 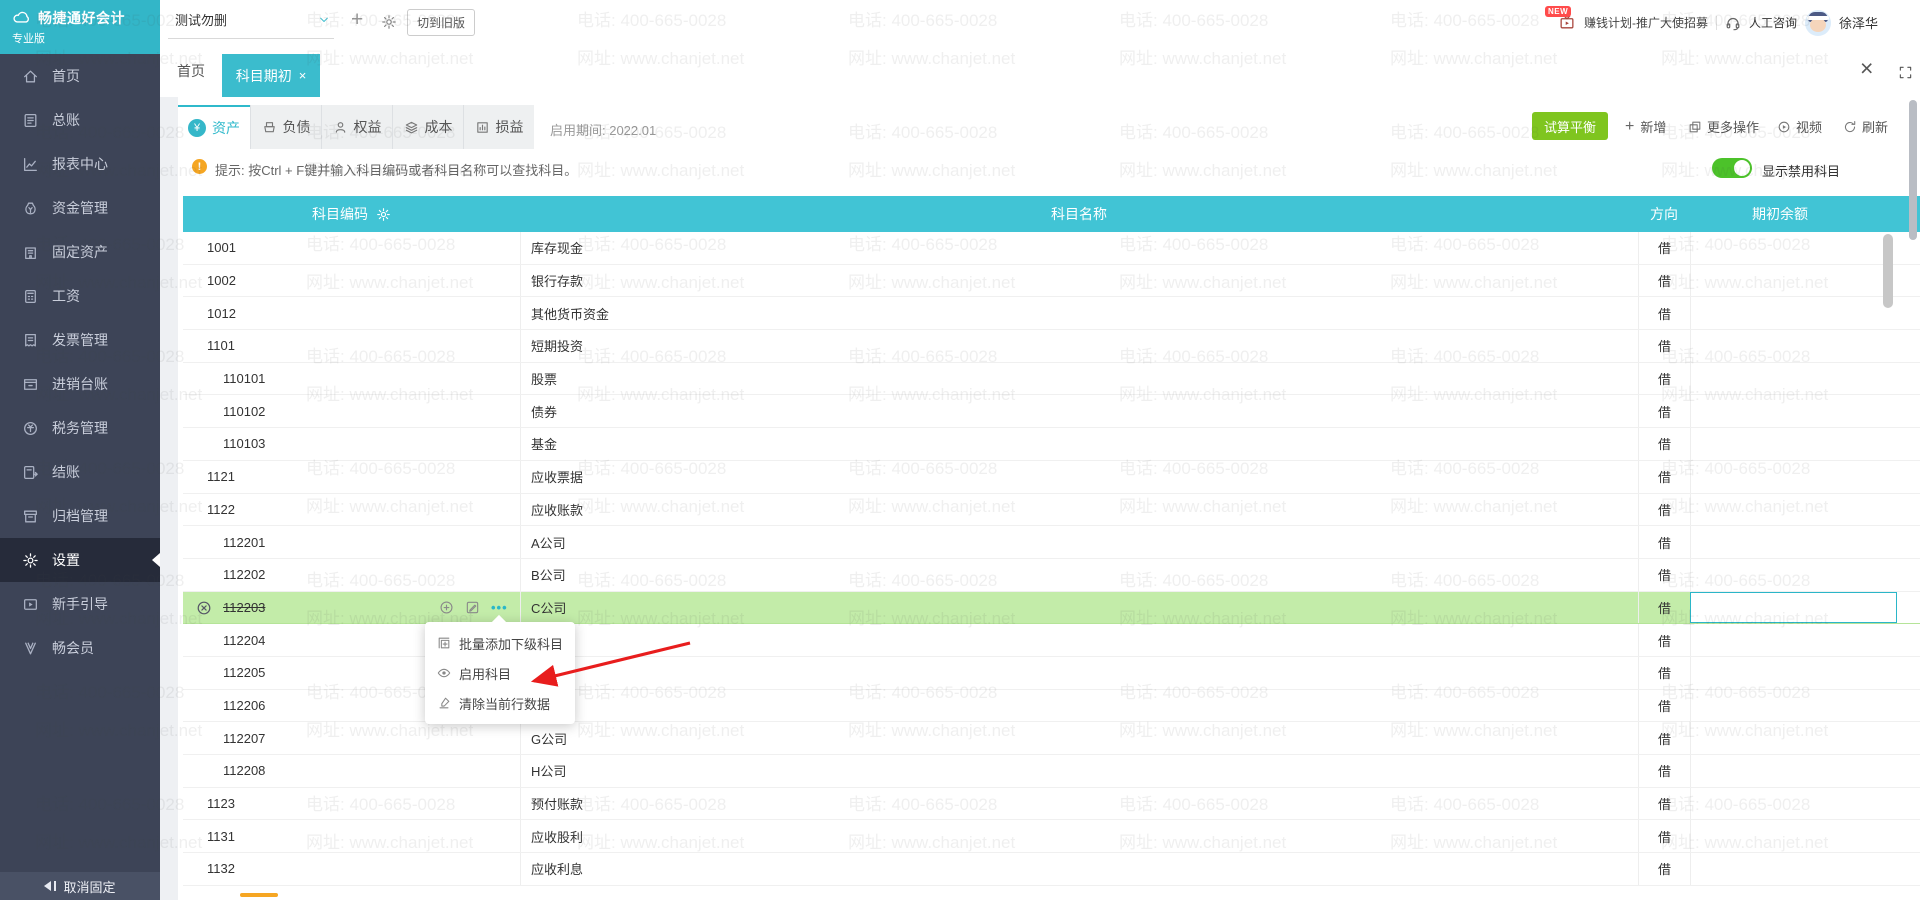 I want to click on sidebar-item-7: 发票管理, so click(x=80, y=340).